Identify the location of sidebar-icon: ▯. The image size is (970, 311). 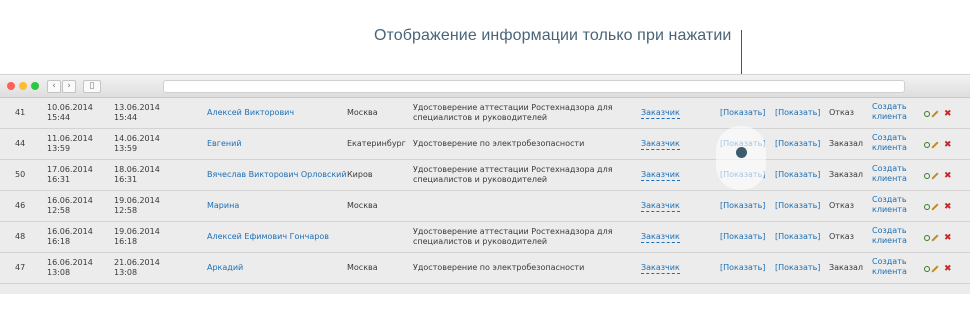
(92, 86).